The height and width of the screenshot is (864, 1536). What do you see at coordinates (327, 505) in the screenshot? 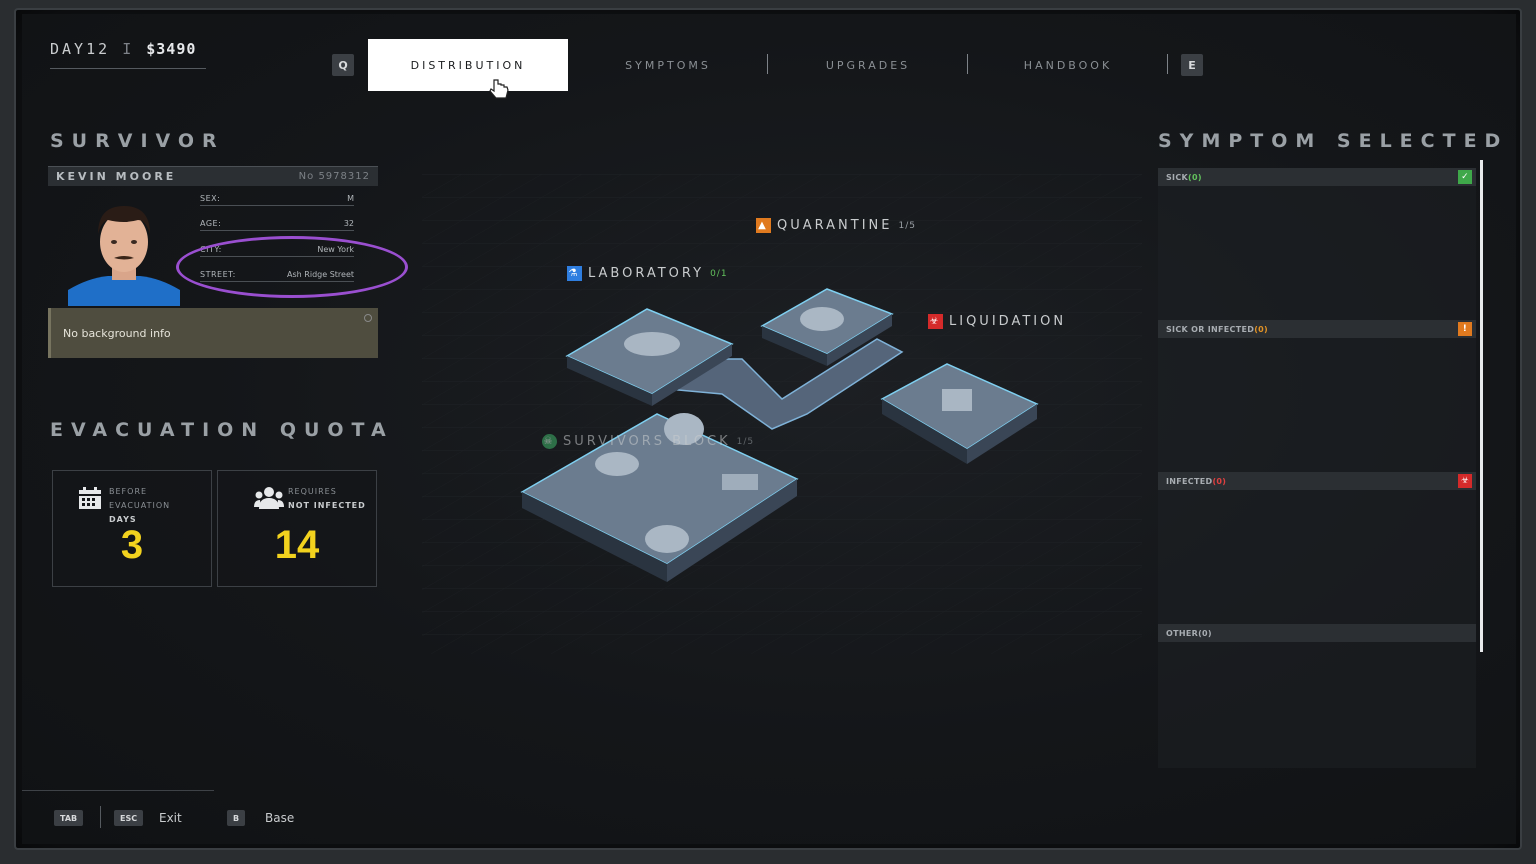
I see `quota-people-line2: NOT INFECTED` at bounding box center [327, 505].